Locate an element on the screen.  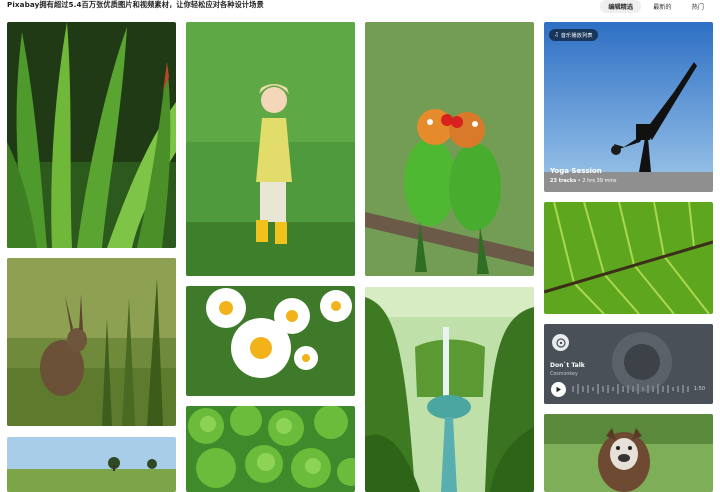
photo-lovebirds-tile is located at coordinates (449, 149).